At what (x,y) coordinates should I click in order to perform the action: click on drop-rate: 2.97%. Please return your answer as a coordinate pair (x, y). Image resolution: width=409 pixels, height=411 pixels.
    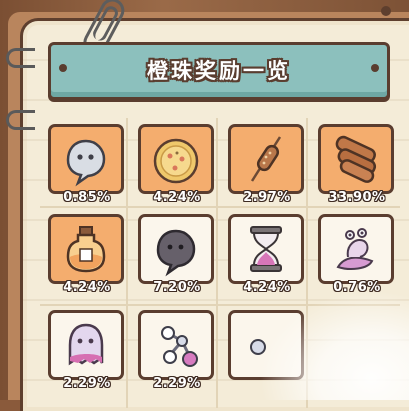
    Looking at the image, I should click on (267, 197).